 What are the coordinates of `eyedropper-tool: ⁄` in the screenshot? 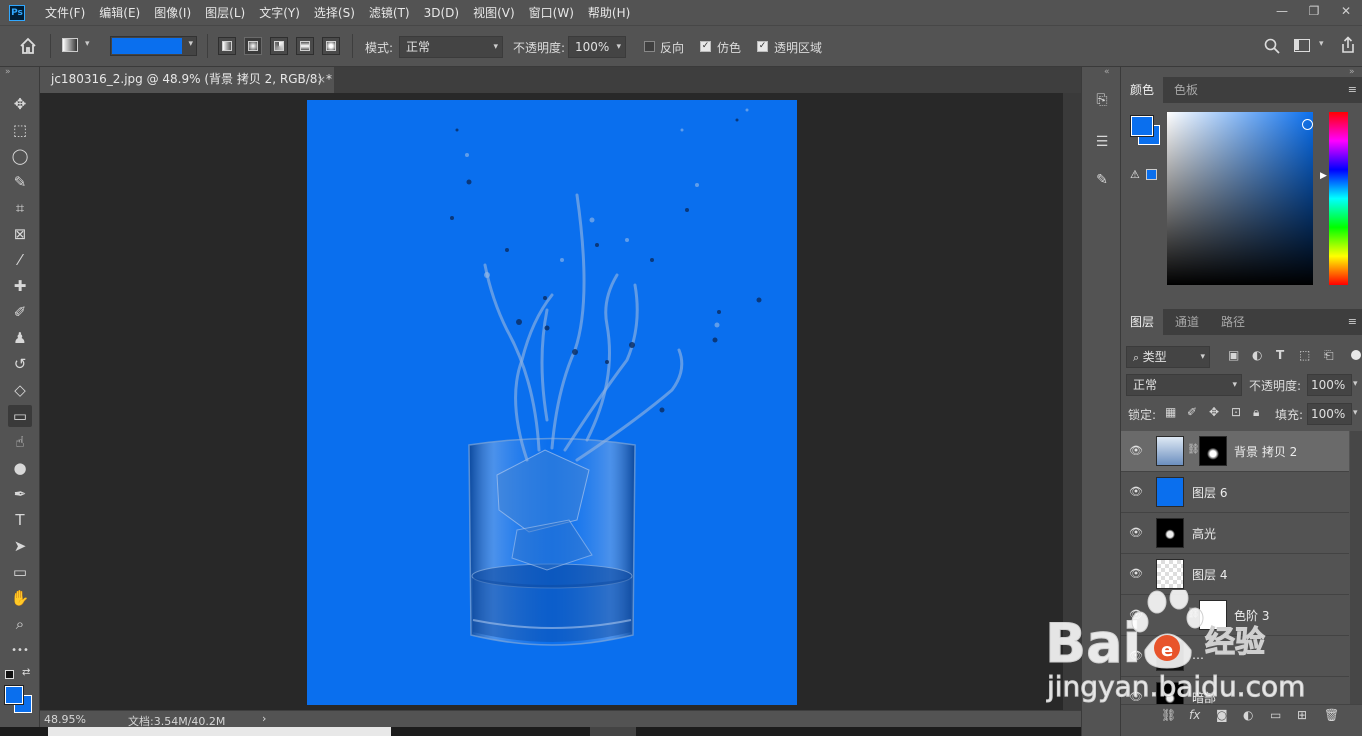 It's located at (20, 260).